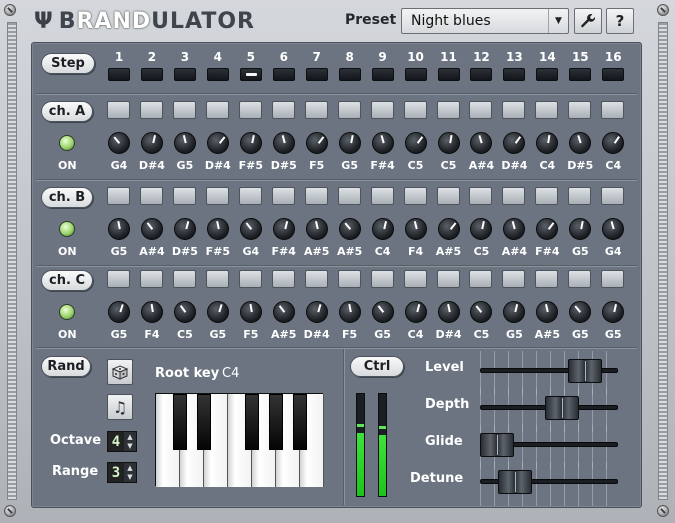 The height and width of the screenshot is (523, 675). What do you see at coordinates (122, 472) in the screenshot?
I see `range-spinner: 3 ▲ ▼` at bounding box center [122, 472].